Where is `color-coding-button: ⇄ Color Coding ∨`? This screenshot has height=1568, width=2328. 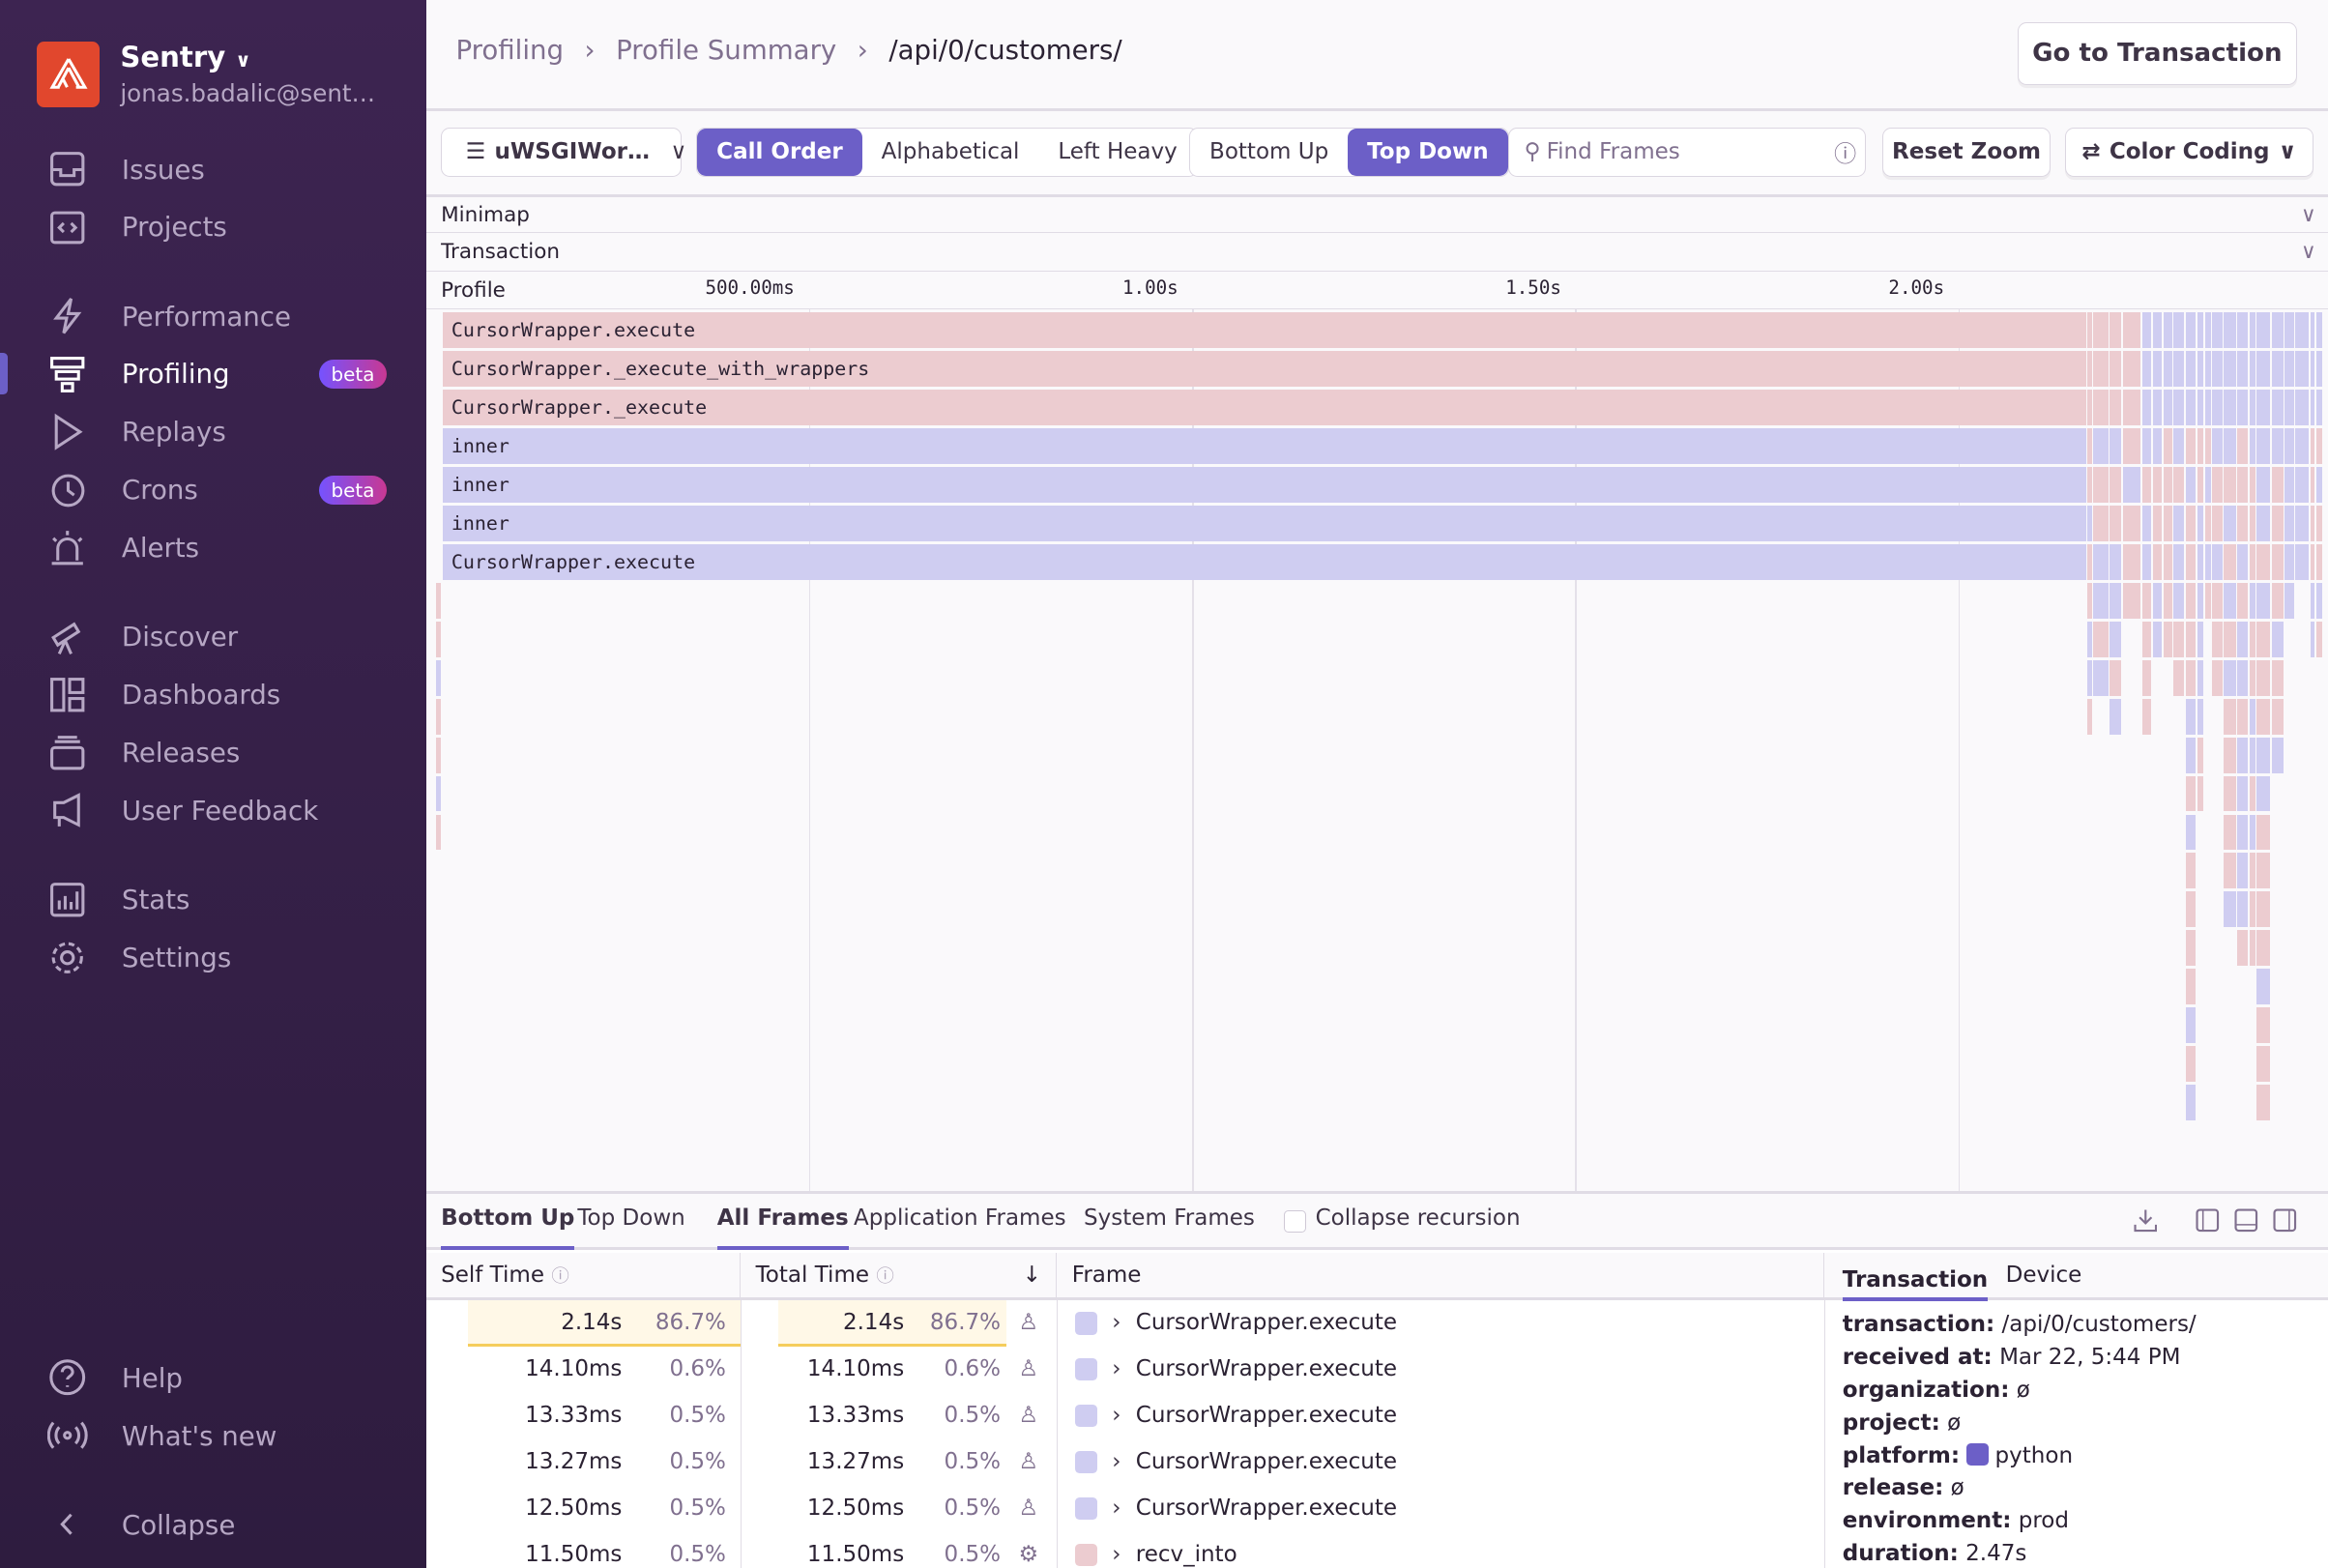
color-coding-button: ⇄ Color Coding ∨ is located at coordinates (2189, 152).